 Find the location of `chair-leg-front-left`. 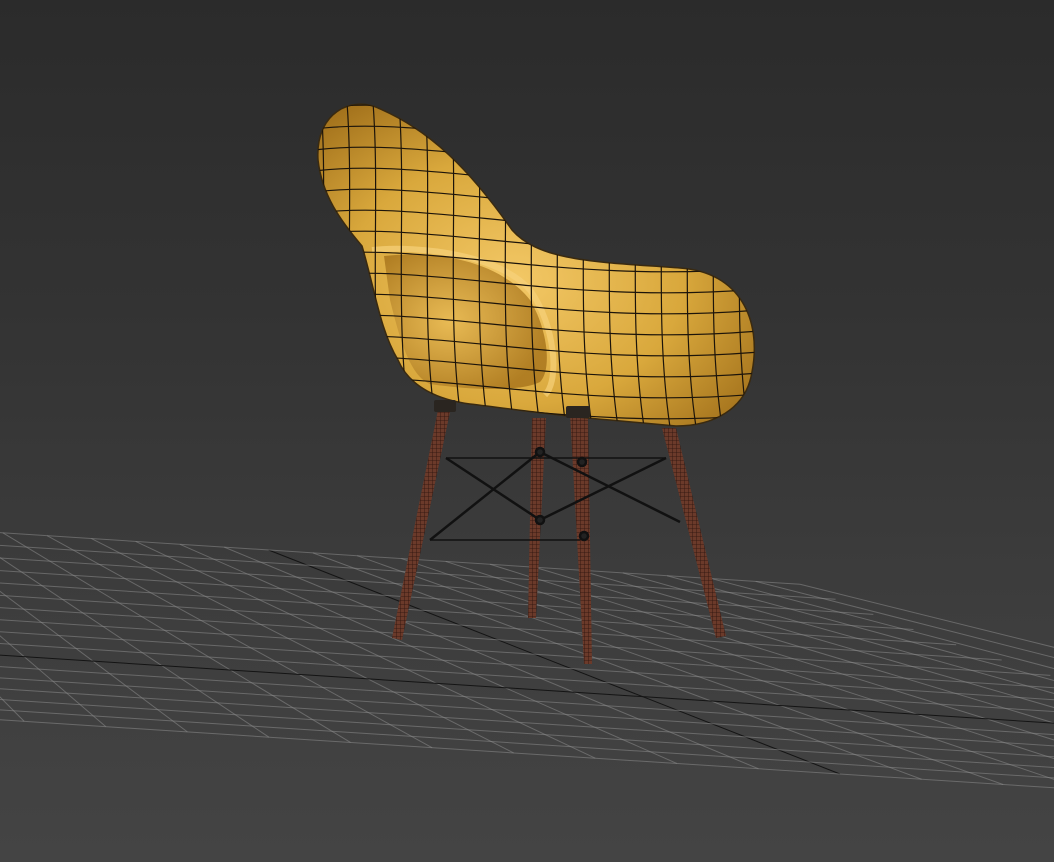

chair-leg-front-left is located at coordinates (421, 525).